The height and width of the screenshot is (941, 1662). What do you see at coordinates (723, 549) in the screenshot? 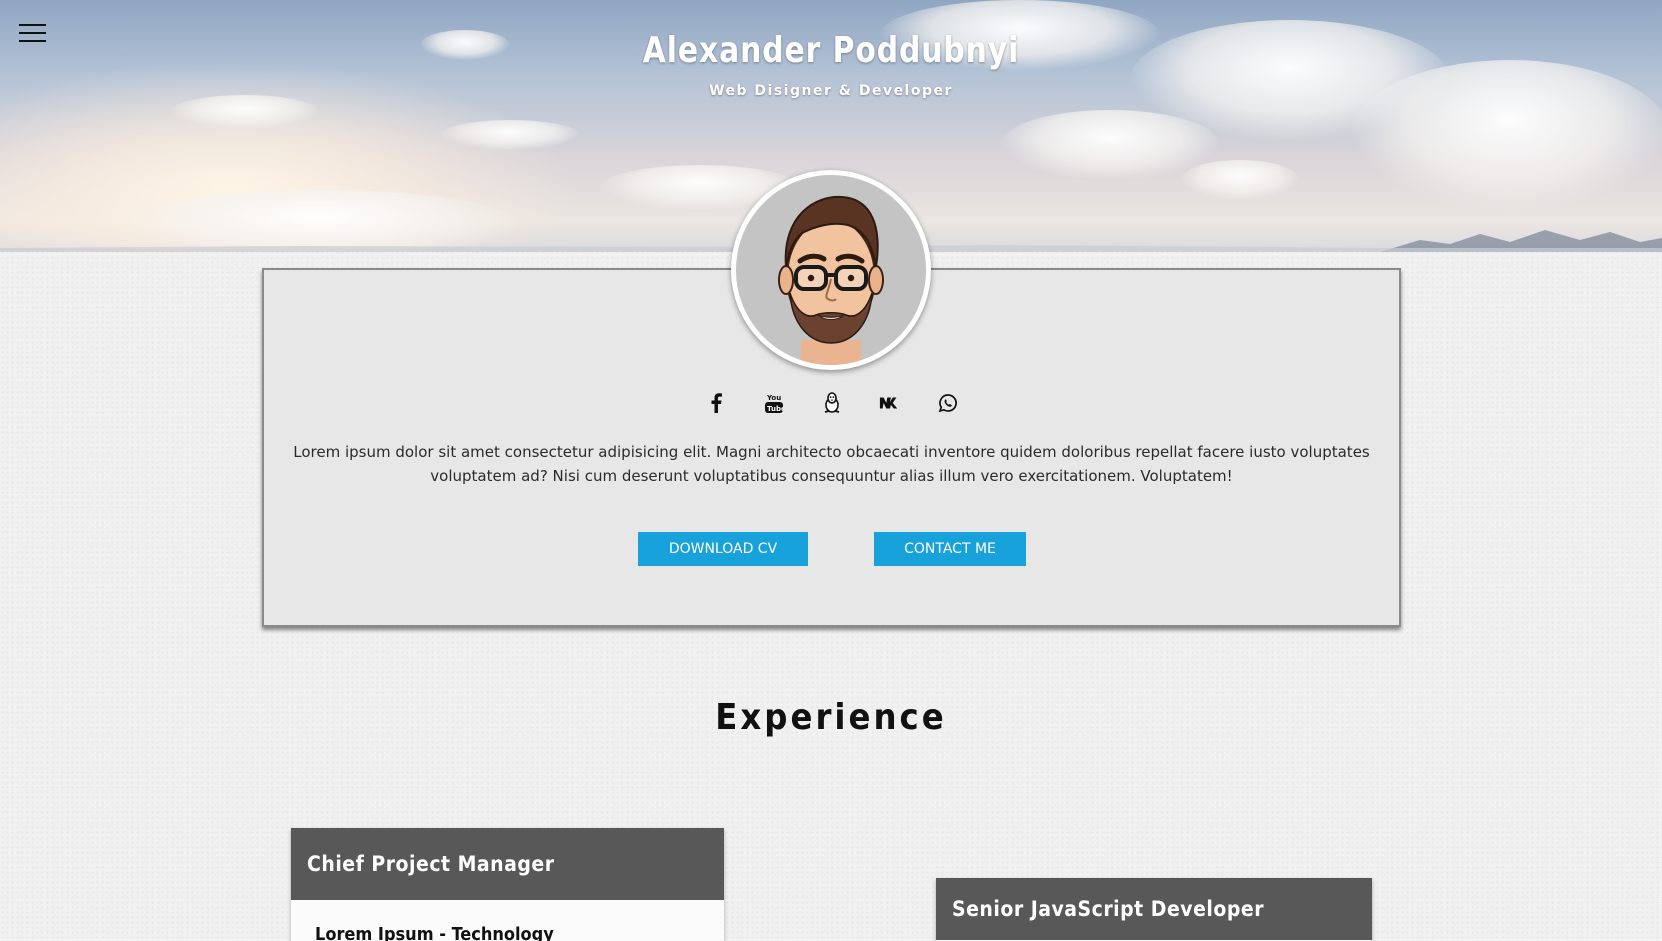
I see `download-cv-button: DOWNLOAD CV` at bounding box center [723, 549].